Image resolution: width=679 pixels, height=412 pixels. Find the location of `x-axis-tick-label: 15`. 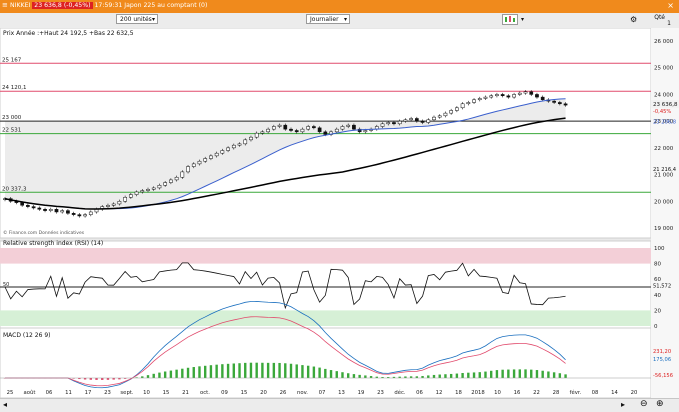

x-axis-tick-label: 15 is located at coordinates (244, 393).